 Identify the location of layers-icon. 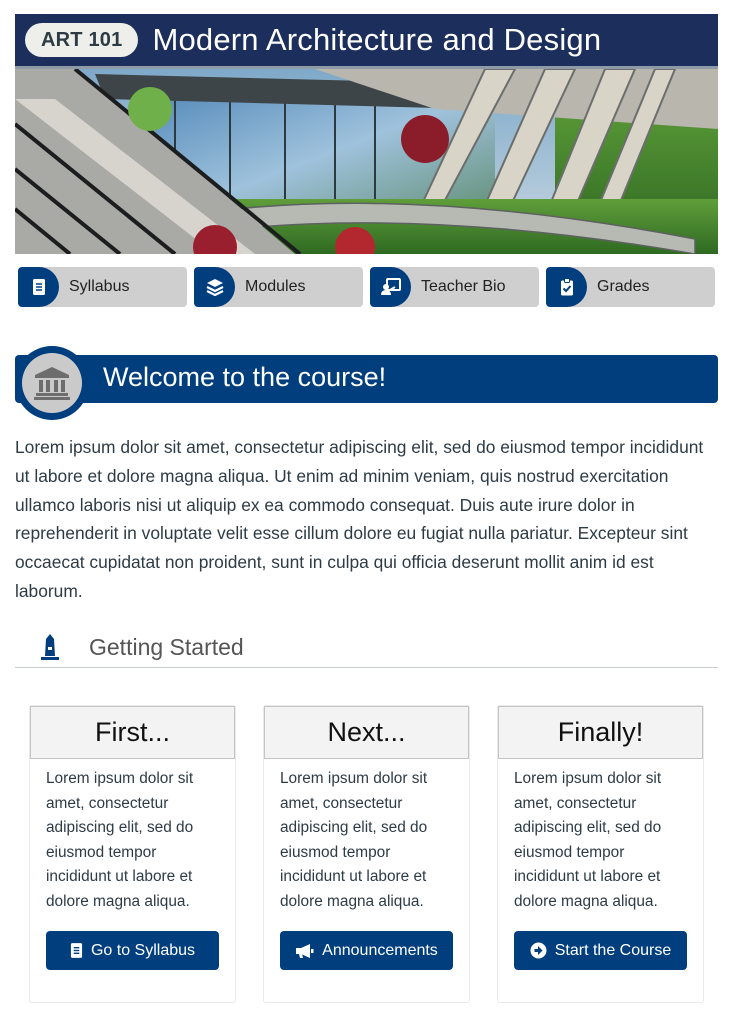
(214, 287).